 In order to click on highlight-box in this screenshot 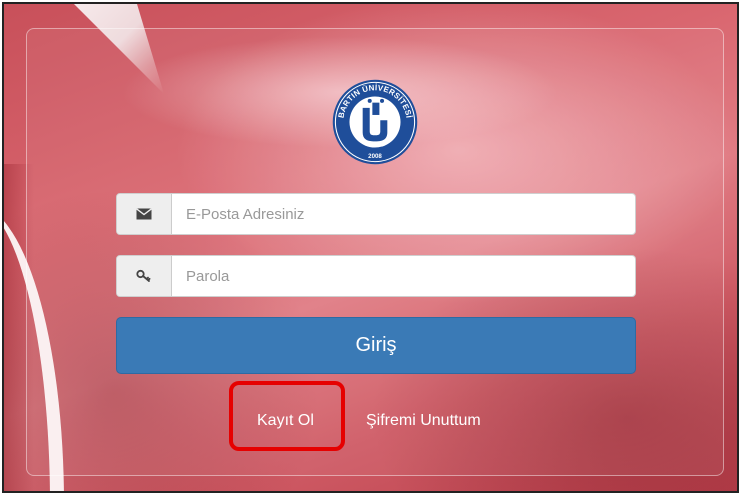, I will do `click(287, 416)`.